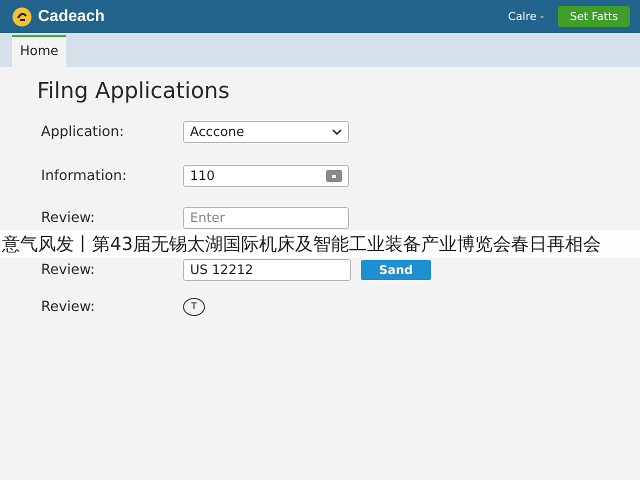 The image size is (640, 480). What do you see at coordinates (320, 244) in the screenshot?
I see `caption-banner: 意气风发丨第43届无锡太湖国际机床及智能工业装备产业博览会春日再相会` at bounding box center [320, 244].